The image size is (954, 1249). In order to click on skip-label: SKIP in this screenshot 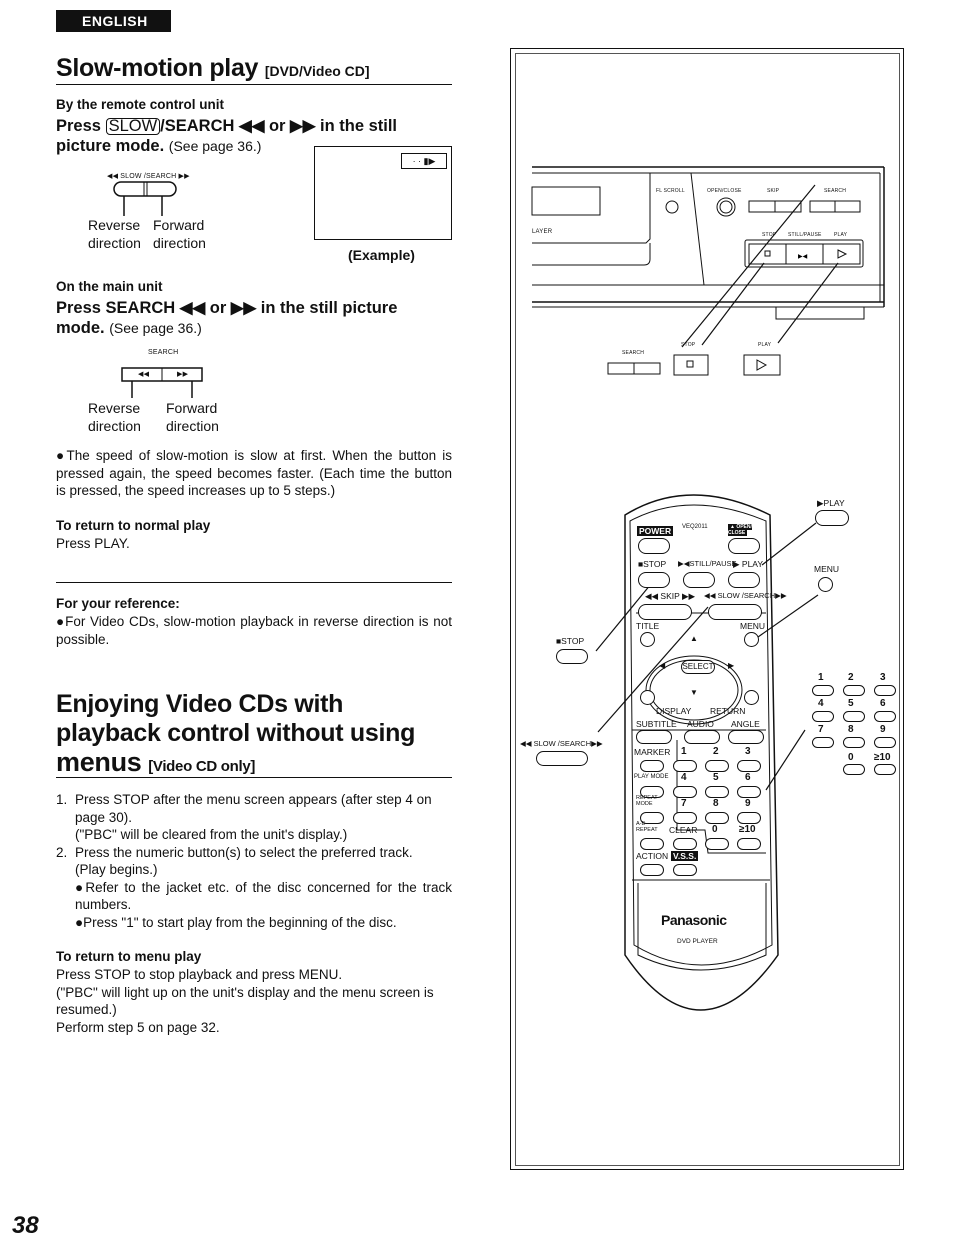, I will do `click(773, 191)`.